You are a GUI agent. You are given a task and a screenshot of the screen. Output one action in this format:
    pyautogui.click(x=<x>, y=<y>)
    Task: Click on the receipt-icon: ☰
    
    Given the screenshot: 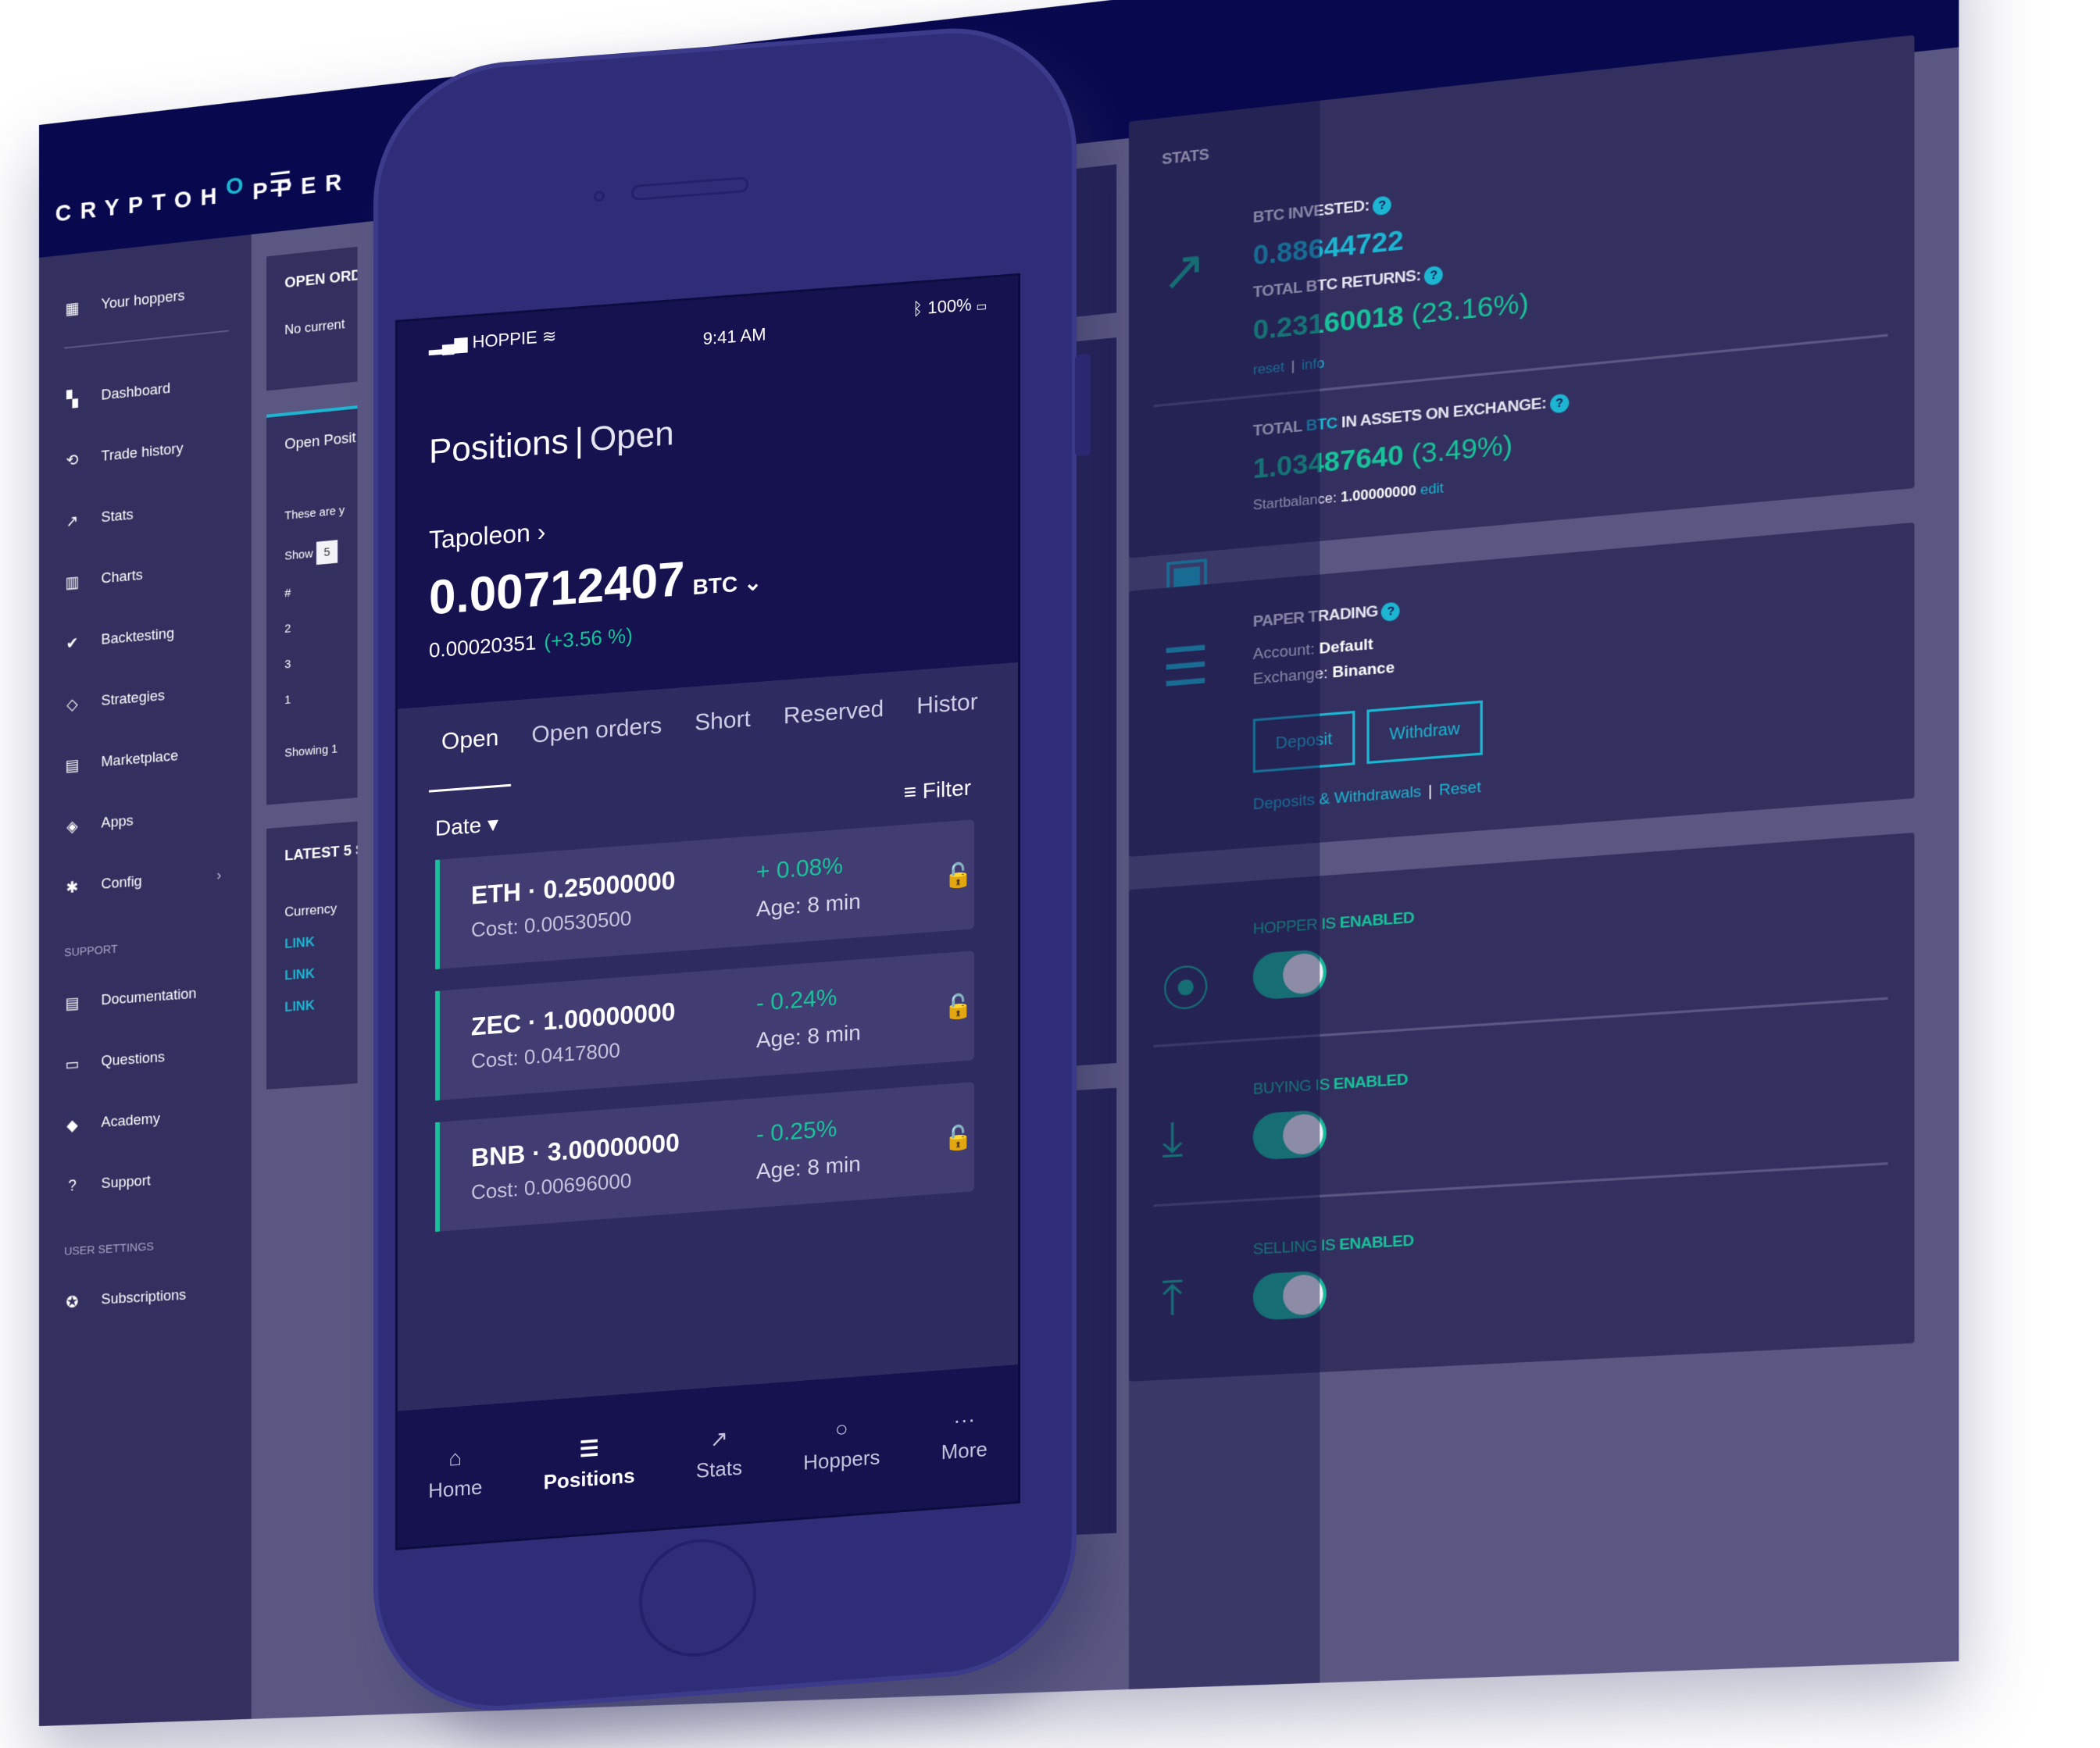 What is the action you would take?
    pyautogui.click(x=1185, y=666)
    